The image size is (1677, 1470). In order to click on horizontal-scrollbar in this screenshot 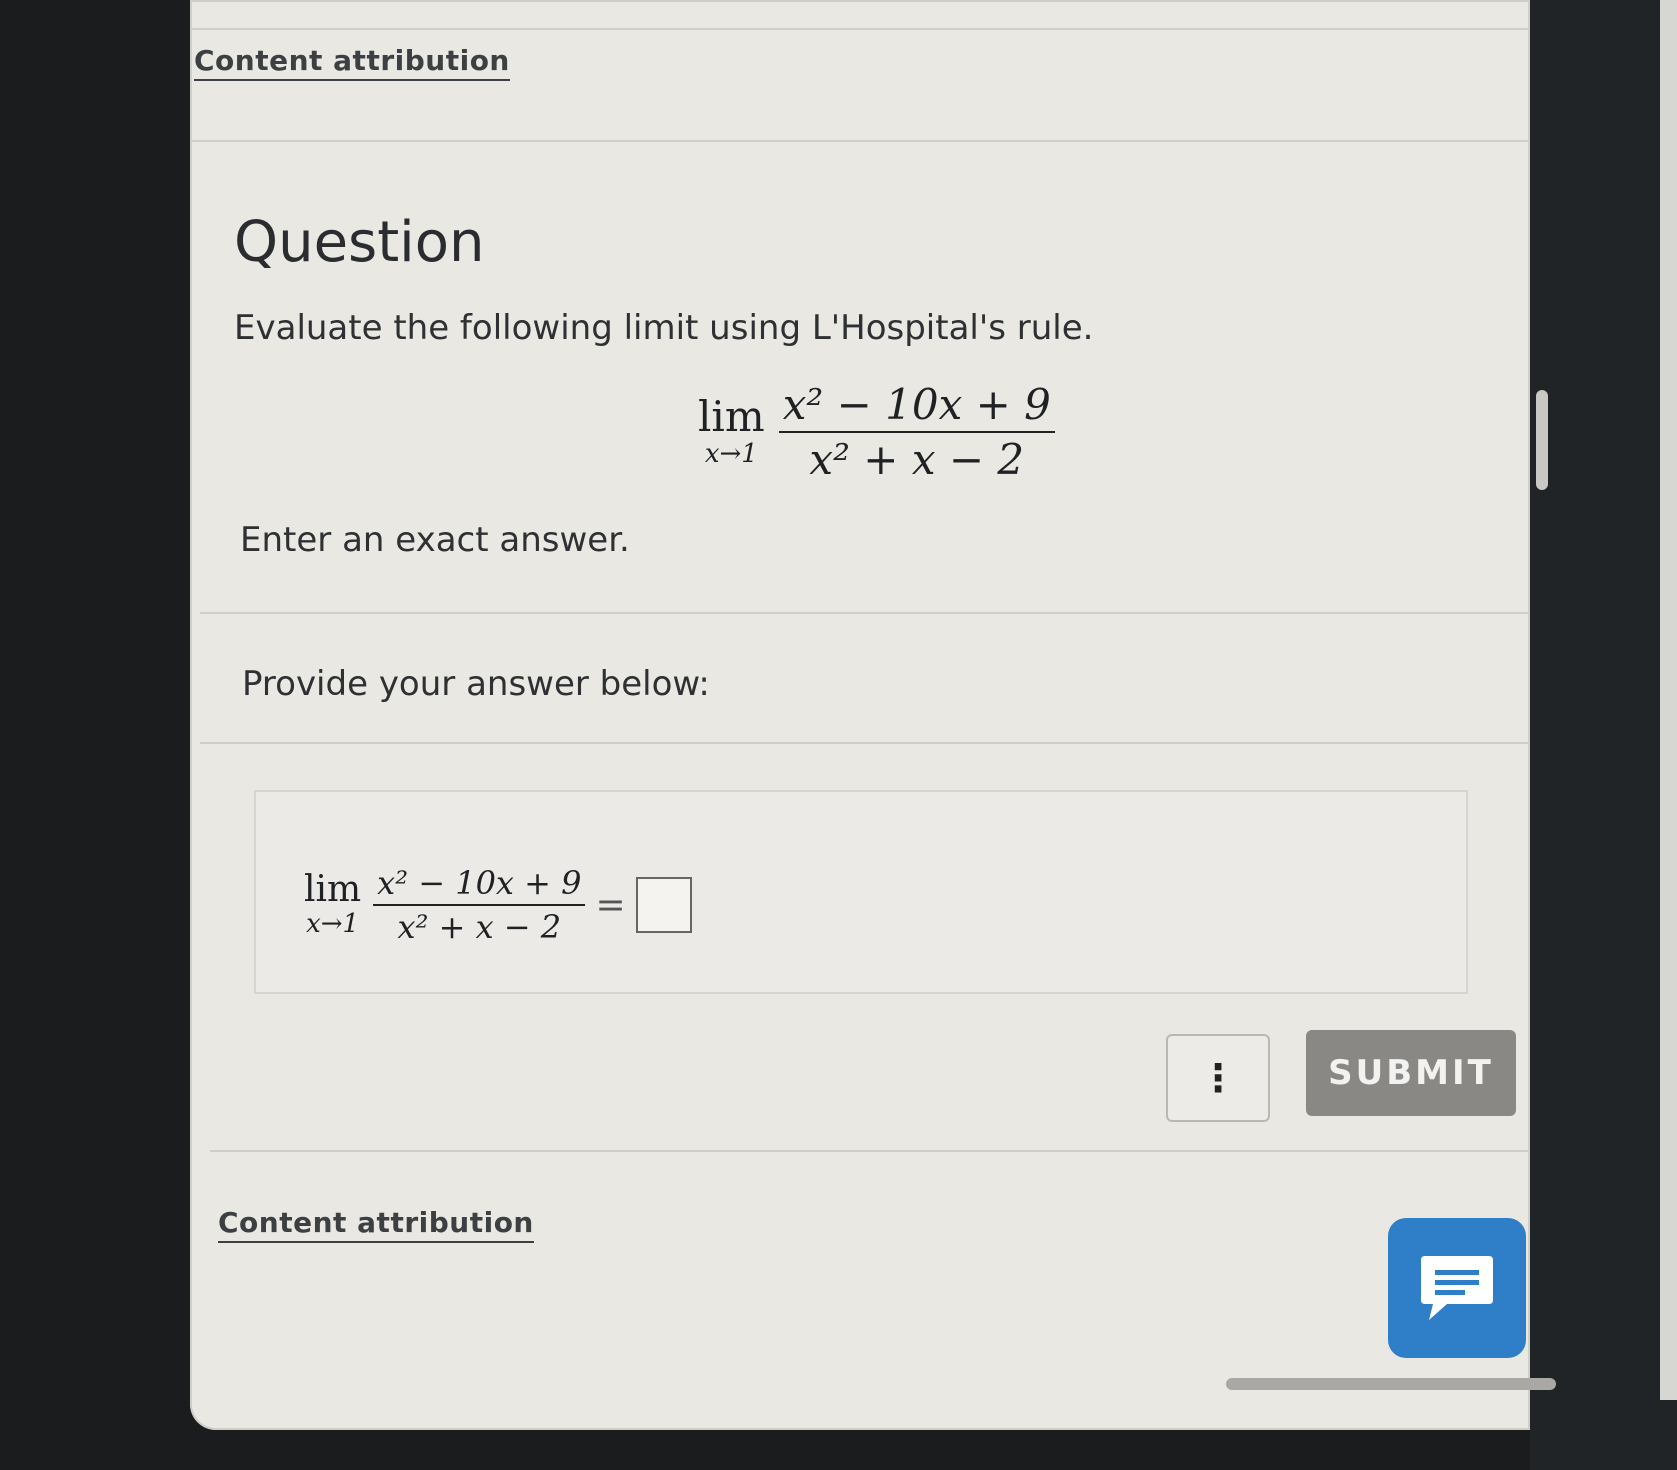, I will do `click(1391, 1384)`.